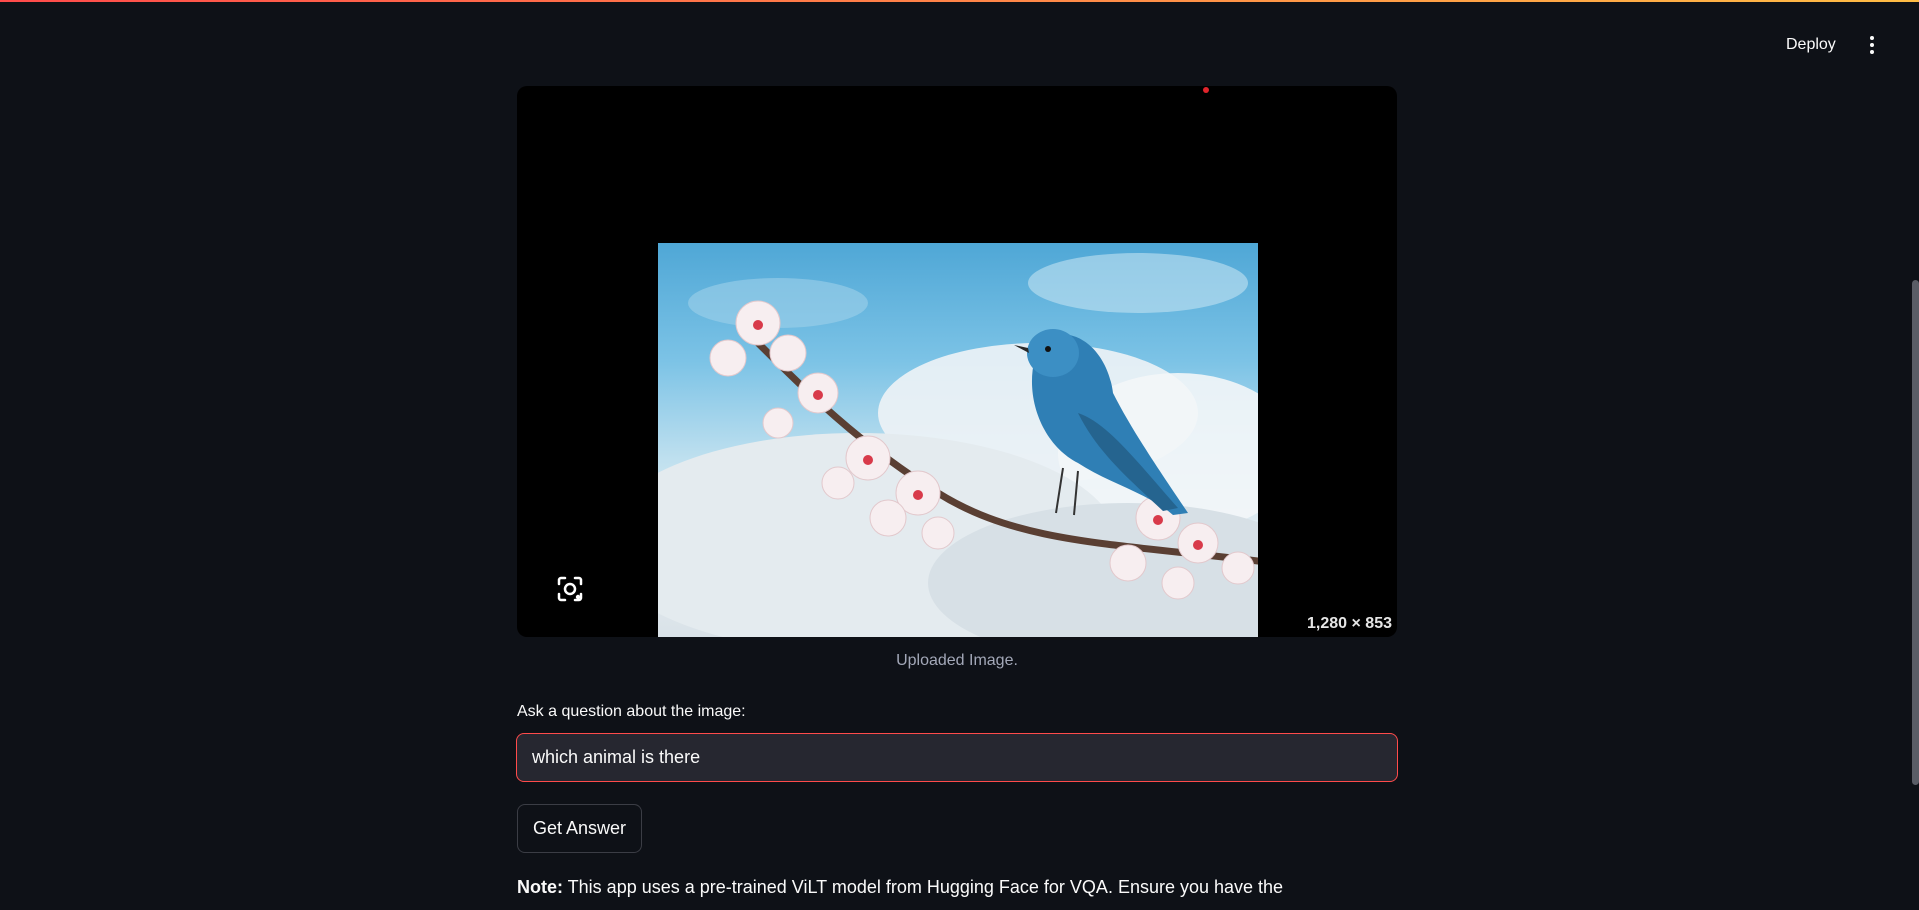 The width and height of the screenshot is (1919, 910). Describe the element at coordinates (958, 440) in the screenshot. I see `uploaded-image` at that location.